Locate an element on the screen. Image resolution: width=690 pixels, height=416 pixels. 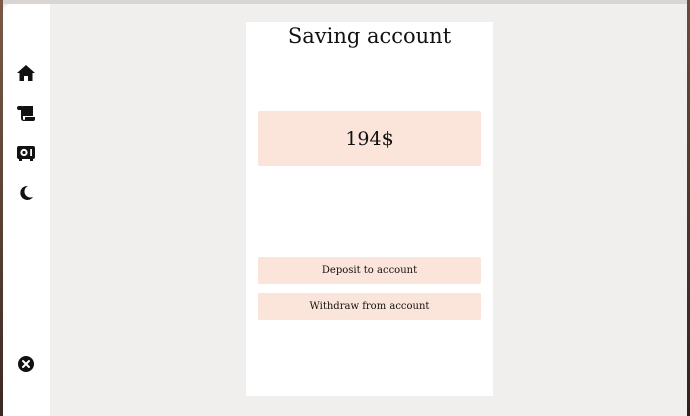
moon-icon is located at coordinates (26, 193).